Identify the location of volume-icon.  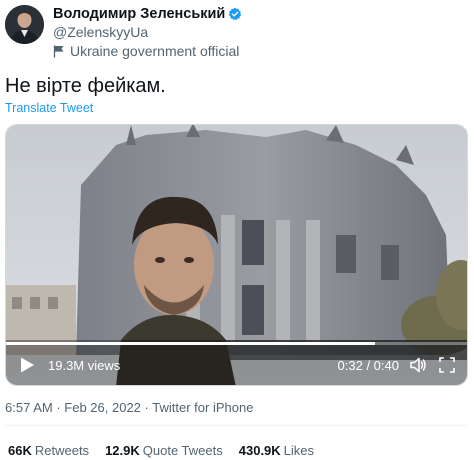
(418, 365).